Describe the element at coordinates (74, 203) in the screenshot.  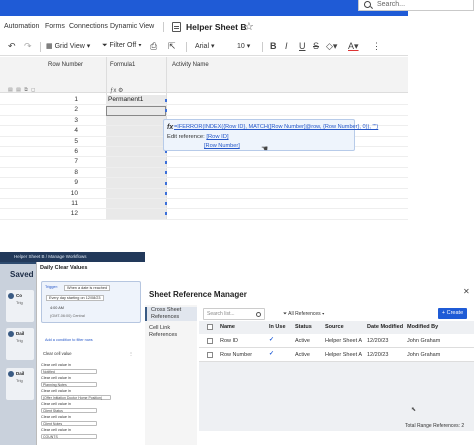
I see `row-number: 11` at that location.